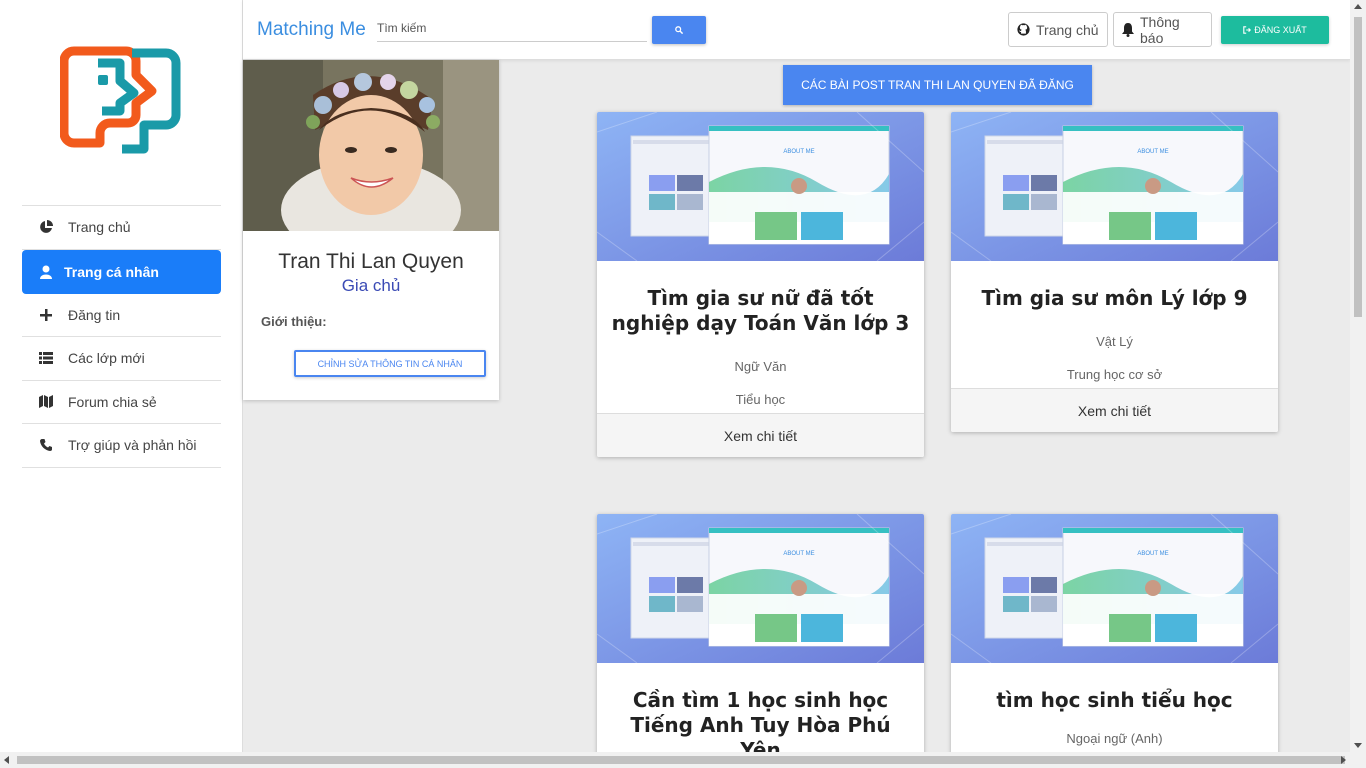 The image size is (1366, 768). Describe the element at coordinates (1067, 29) in the screenshot. I see `home-button-label: Trang chủ` at that location.